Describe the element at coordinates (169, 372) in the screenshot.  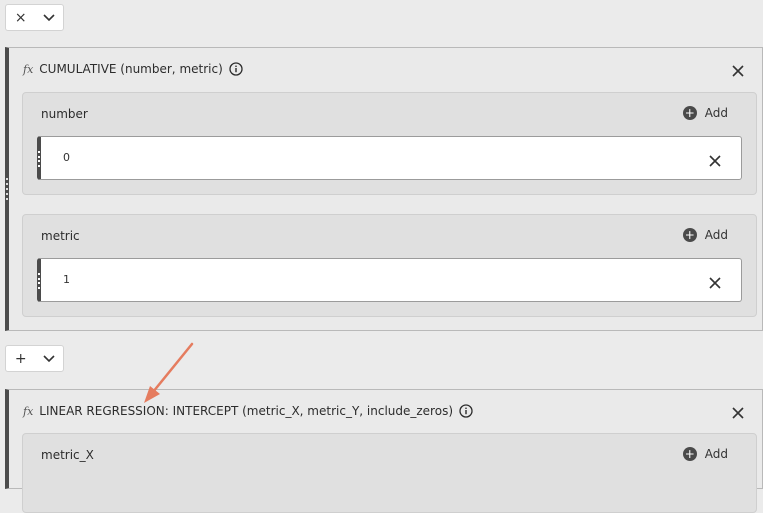
I see `annotation-arrow` at that location.